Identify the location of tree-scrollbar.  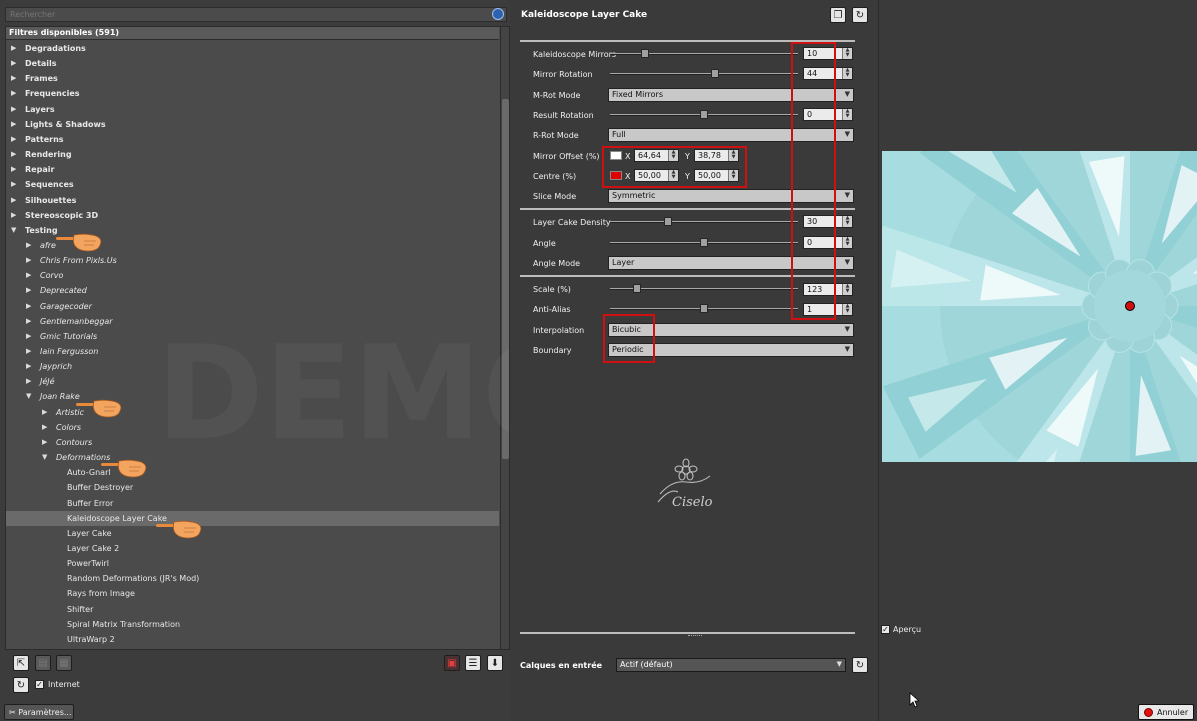
(504, 338).